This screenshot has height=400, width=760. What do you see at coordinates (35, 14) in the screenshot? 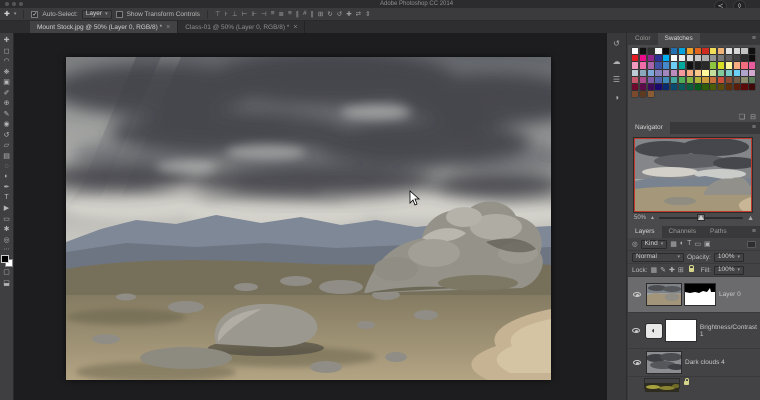
I see `auto-select-checkbox: ✓` at bounding box center [35, 14].